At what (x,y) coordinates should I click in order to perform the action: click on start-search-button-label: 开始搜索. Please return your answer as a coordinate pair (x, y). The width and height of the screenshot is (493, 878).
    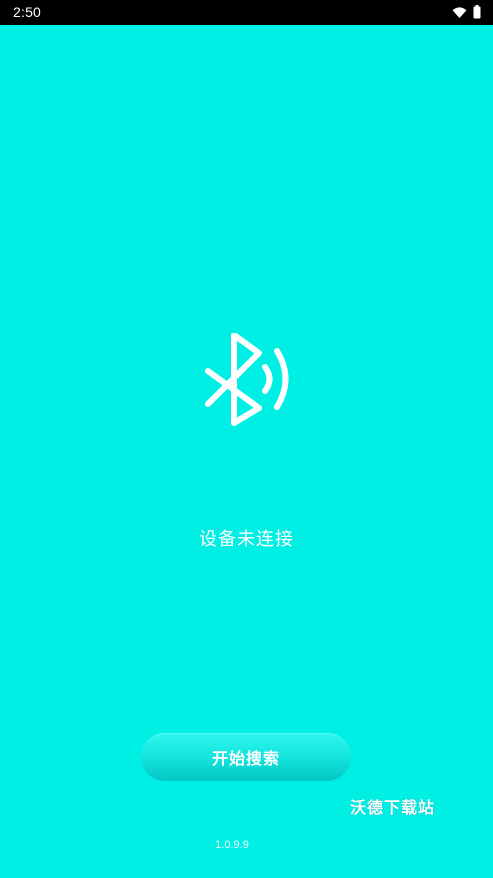
    Looking at the image, I should click on (245, 758).